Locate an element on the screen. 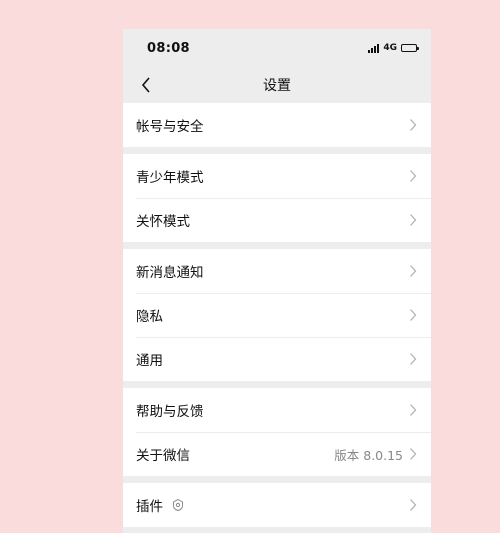  chevron-left-icon is located at coordinates (145, 85).